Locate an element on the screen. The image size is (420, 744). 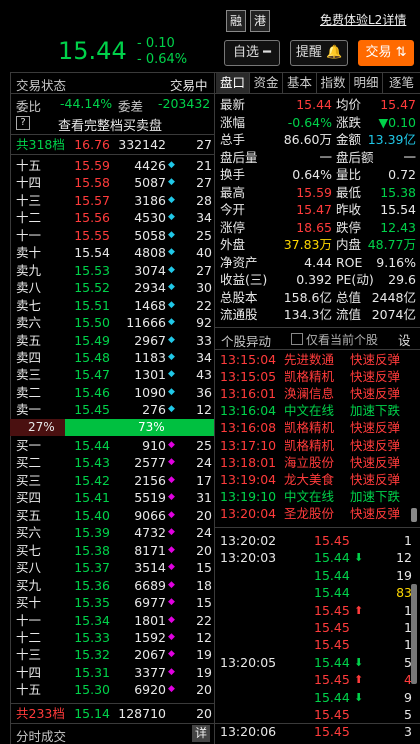
margin-button: 融 is located at coordinates (236, 21).